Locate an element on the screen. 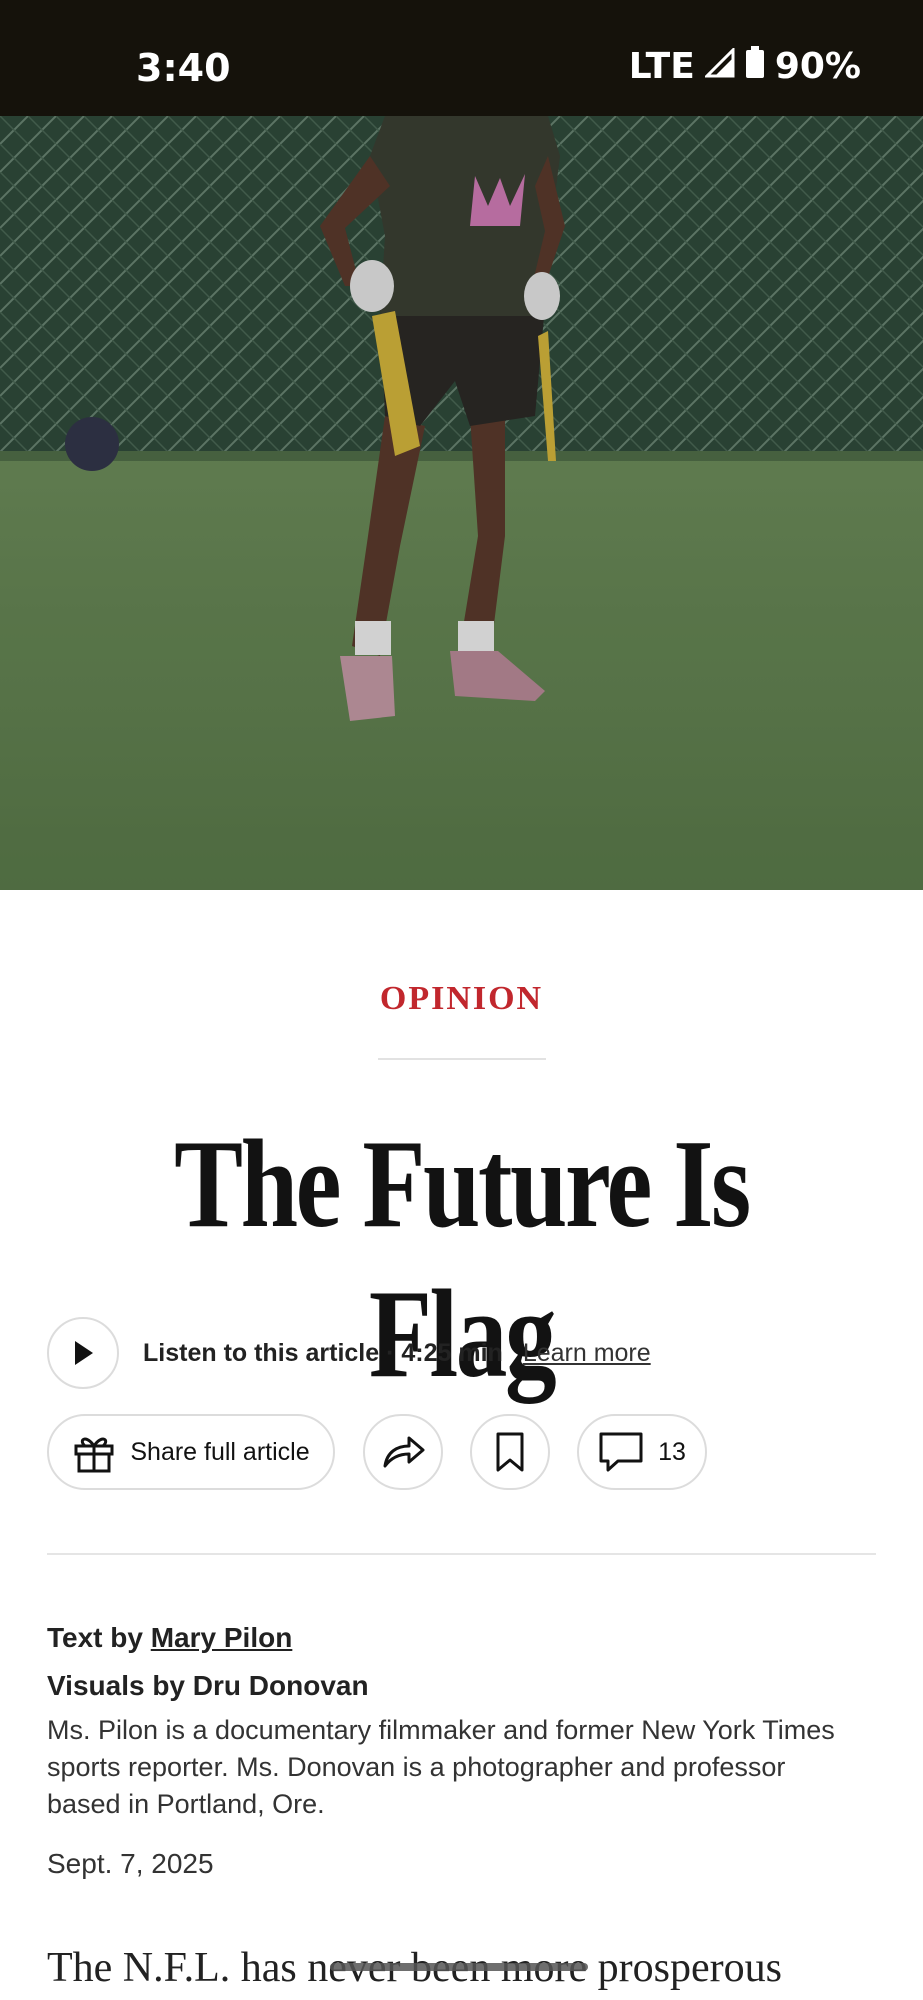 The height and width of the screenshot is (2000, 923). author-link: Mary Pilon is located at coordinates (222, 1637).